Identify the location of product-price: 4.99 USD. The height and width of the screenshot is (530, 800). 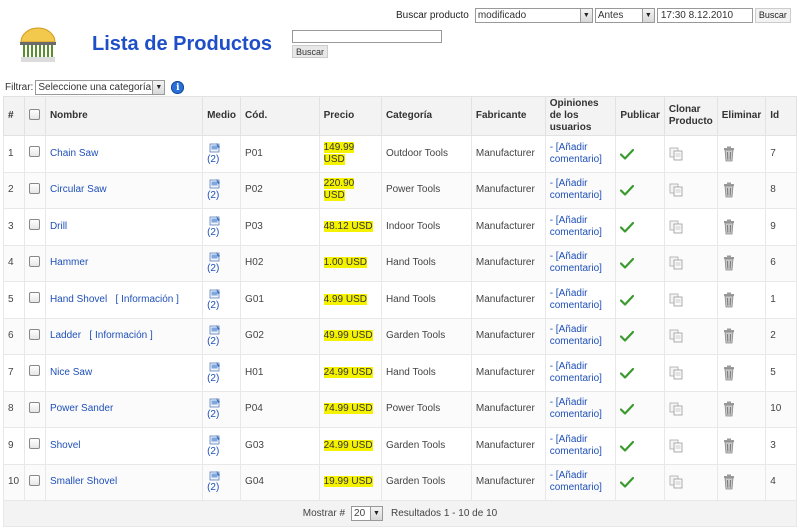
(345, 299).